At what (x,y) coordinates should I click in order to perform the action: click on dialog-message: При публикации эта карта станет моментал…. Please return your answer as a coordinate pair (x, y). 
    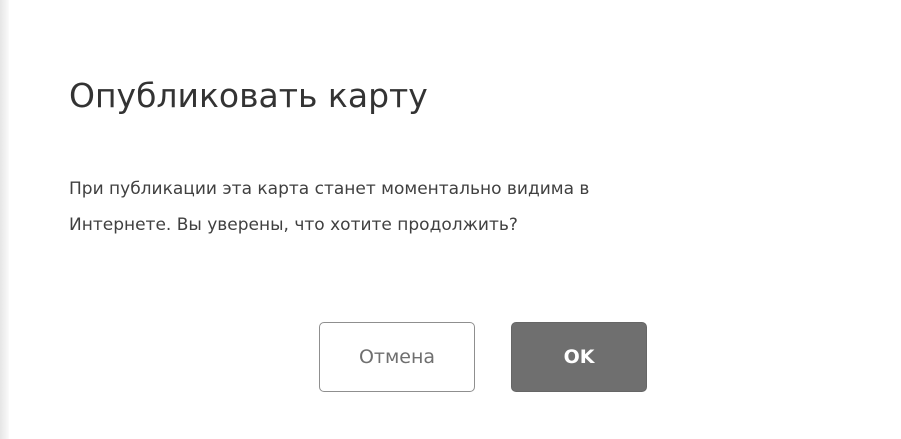
    Looking at the image, I should click on (329, 207).